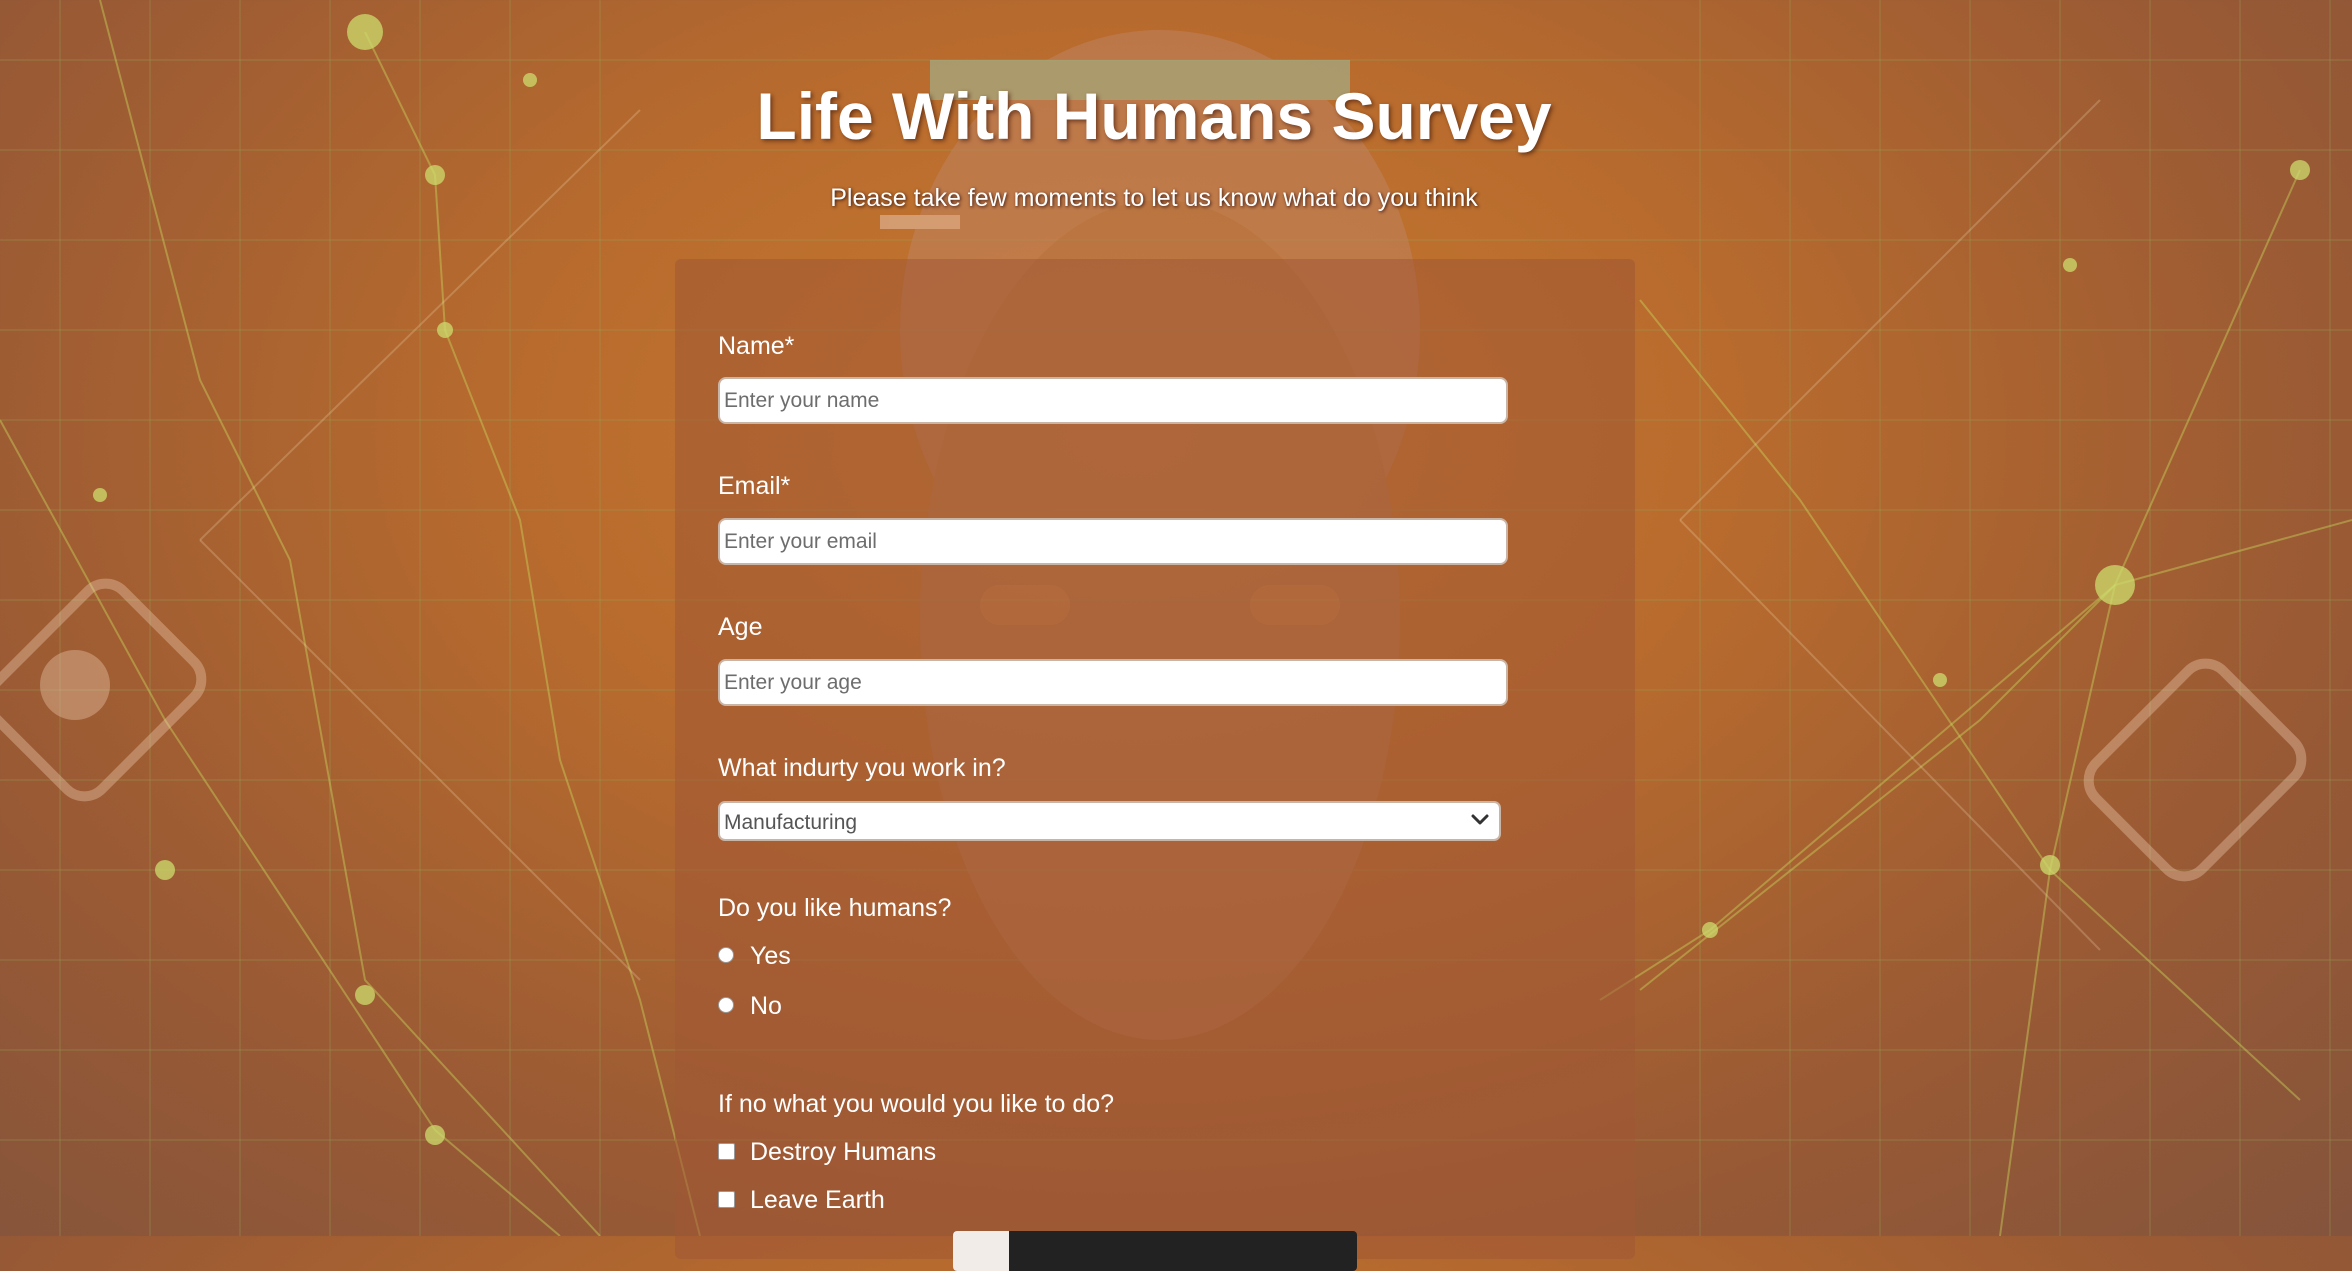 Image resolution: width=2352 pixels, height=1271 pixels. I want to click on name-label: Name*, so click(756, 346).